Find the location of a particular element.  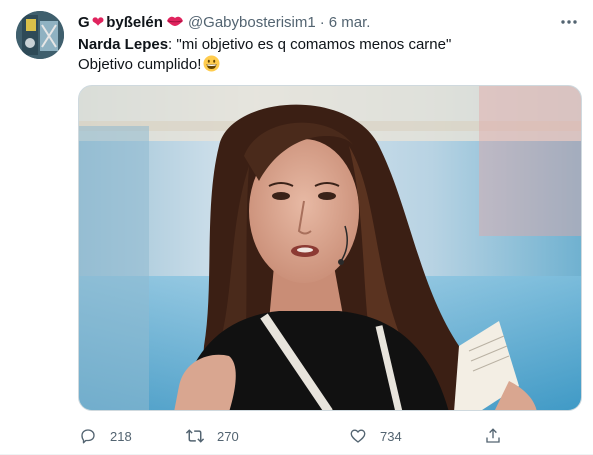

display-name-part2: byßelén is located at coordinates (134, 22).